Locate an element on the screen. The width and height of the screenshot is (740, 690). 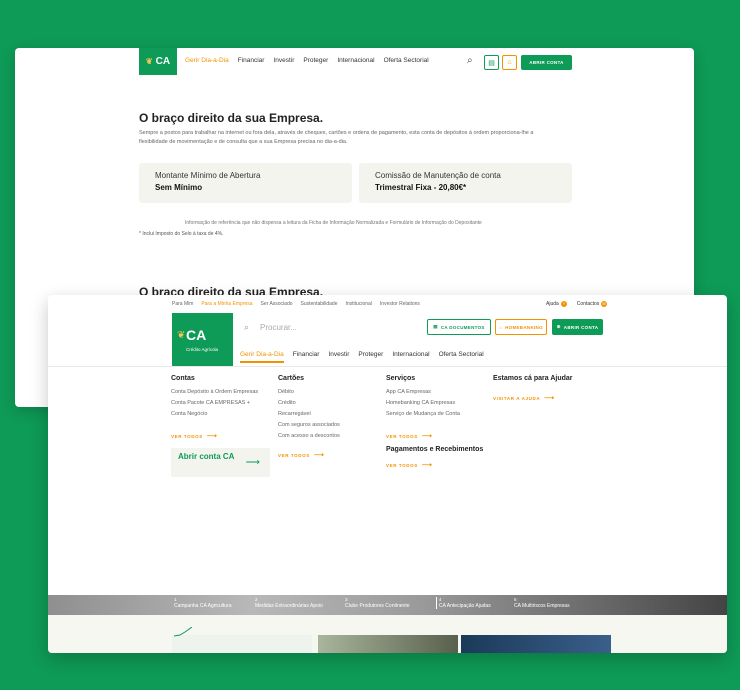
open-account-card: Abrir conta CA ⟶ is located at coordinates (220, 462).